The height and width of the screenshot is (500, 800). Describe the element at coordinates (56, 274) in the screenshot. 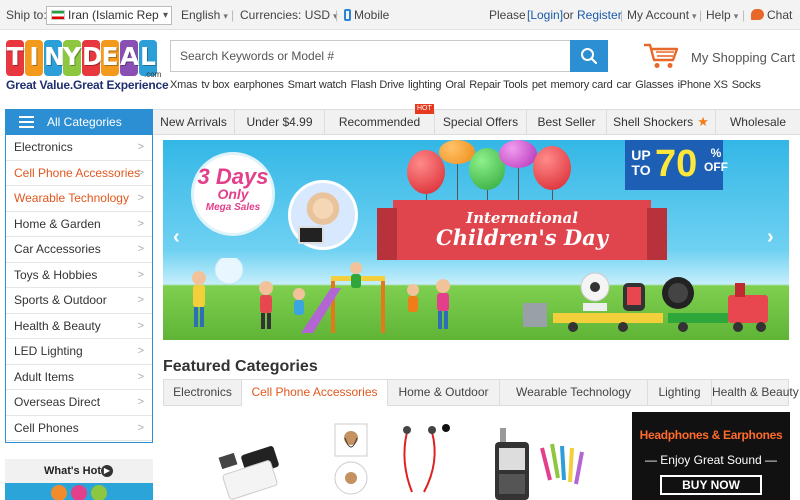

I see `sidebar-item-label: Toys & Hobbies` at that location.